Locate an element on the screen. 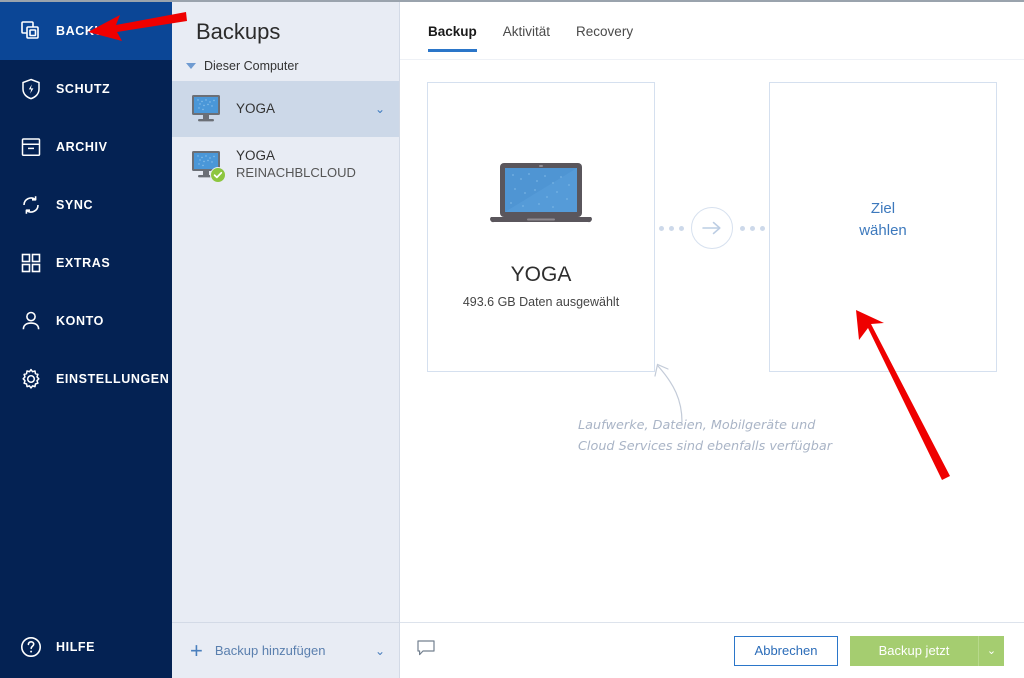  backup-item-text: YOGA is located at coordinates (305, 109).